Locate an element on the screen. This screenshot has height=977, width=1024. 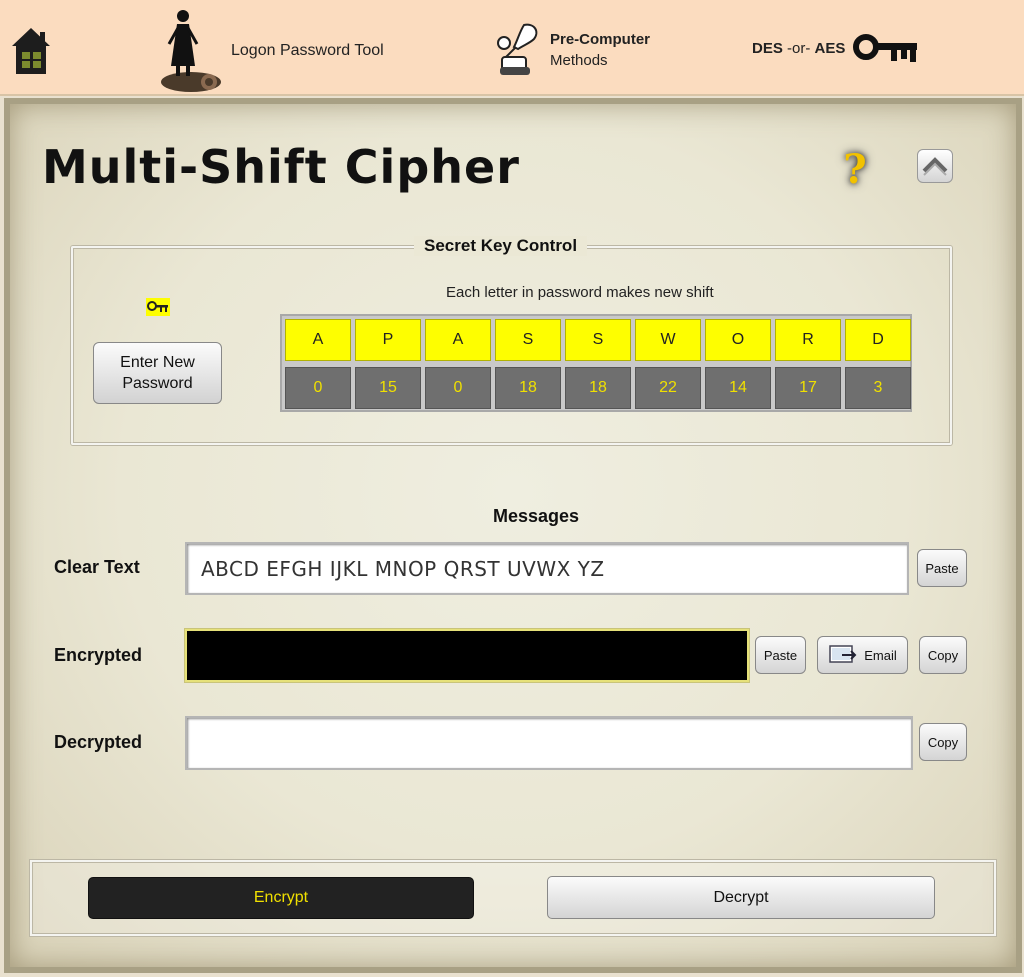
enter-new-password-button: Enter New Password is located at coordinates (157, 373).